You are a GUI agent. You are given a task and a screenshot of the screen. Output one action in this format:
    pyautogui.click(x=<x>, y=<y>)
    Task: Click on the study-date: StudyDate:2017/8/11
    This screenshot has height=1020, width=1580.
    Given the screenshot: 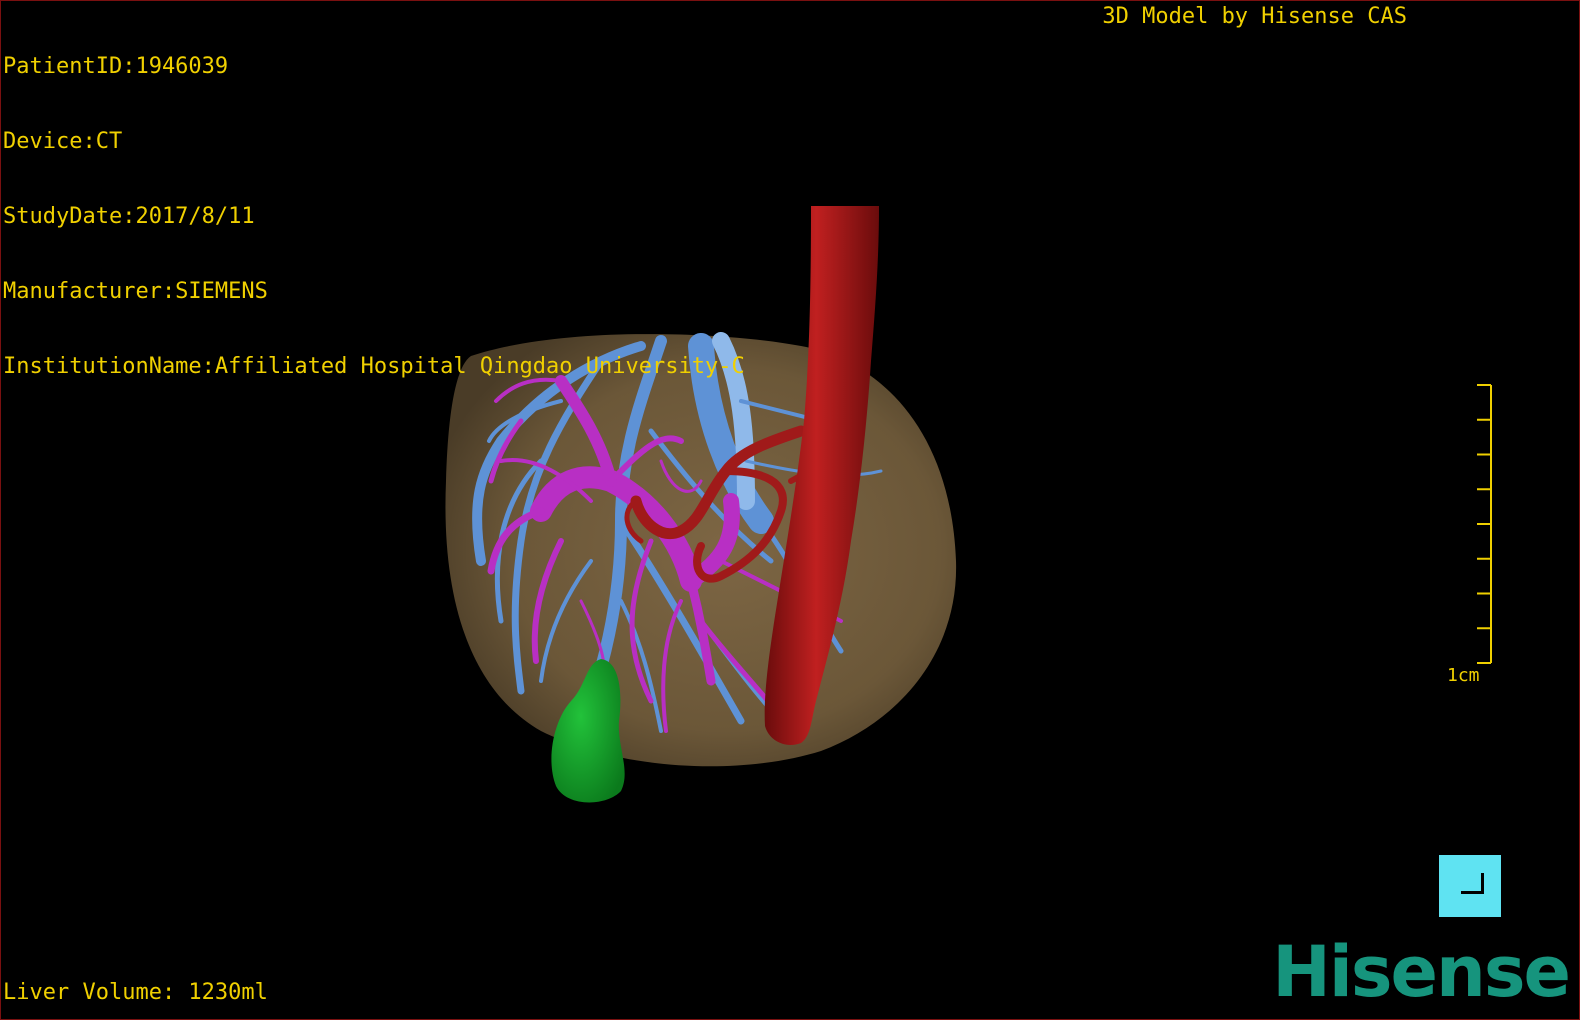 What is the action you would take?
    pyautogui.click(x=129, y=216)
    